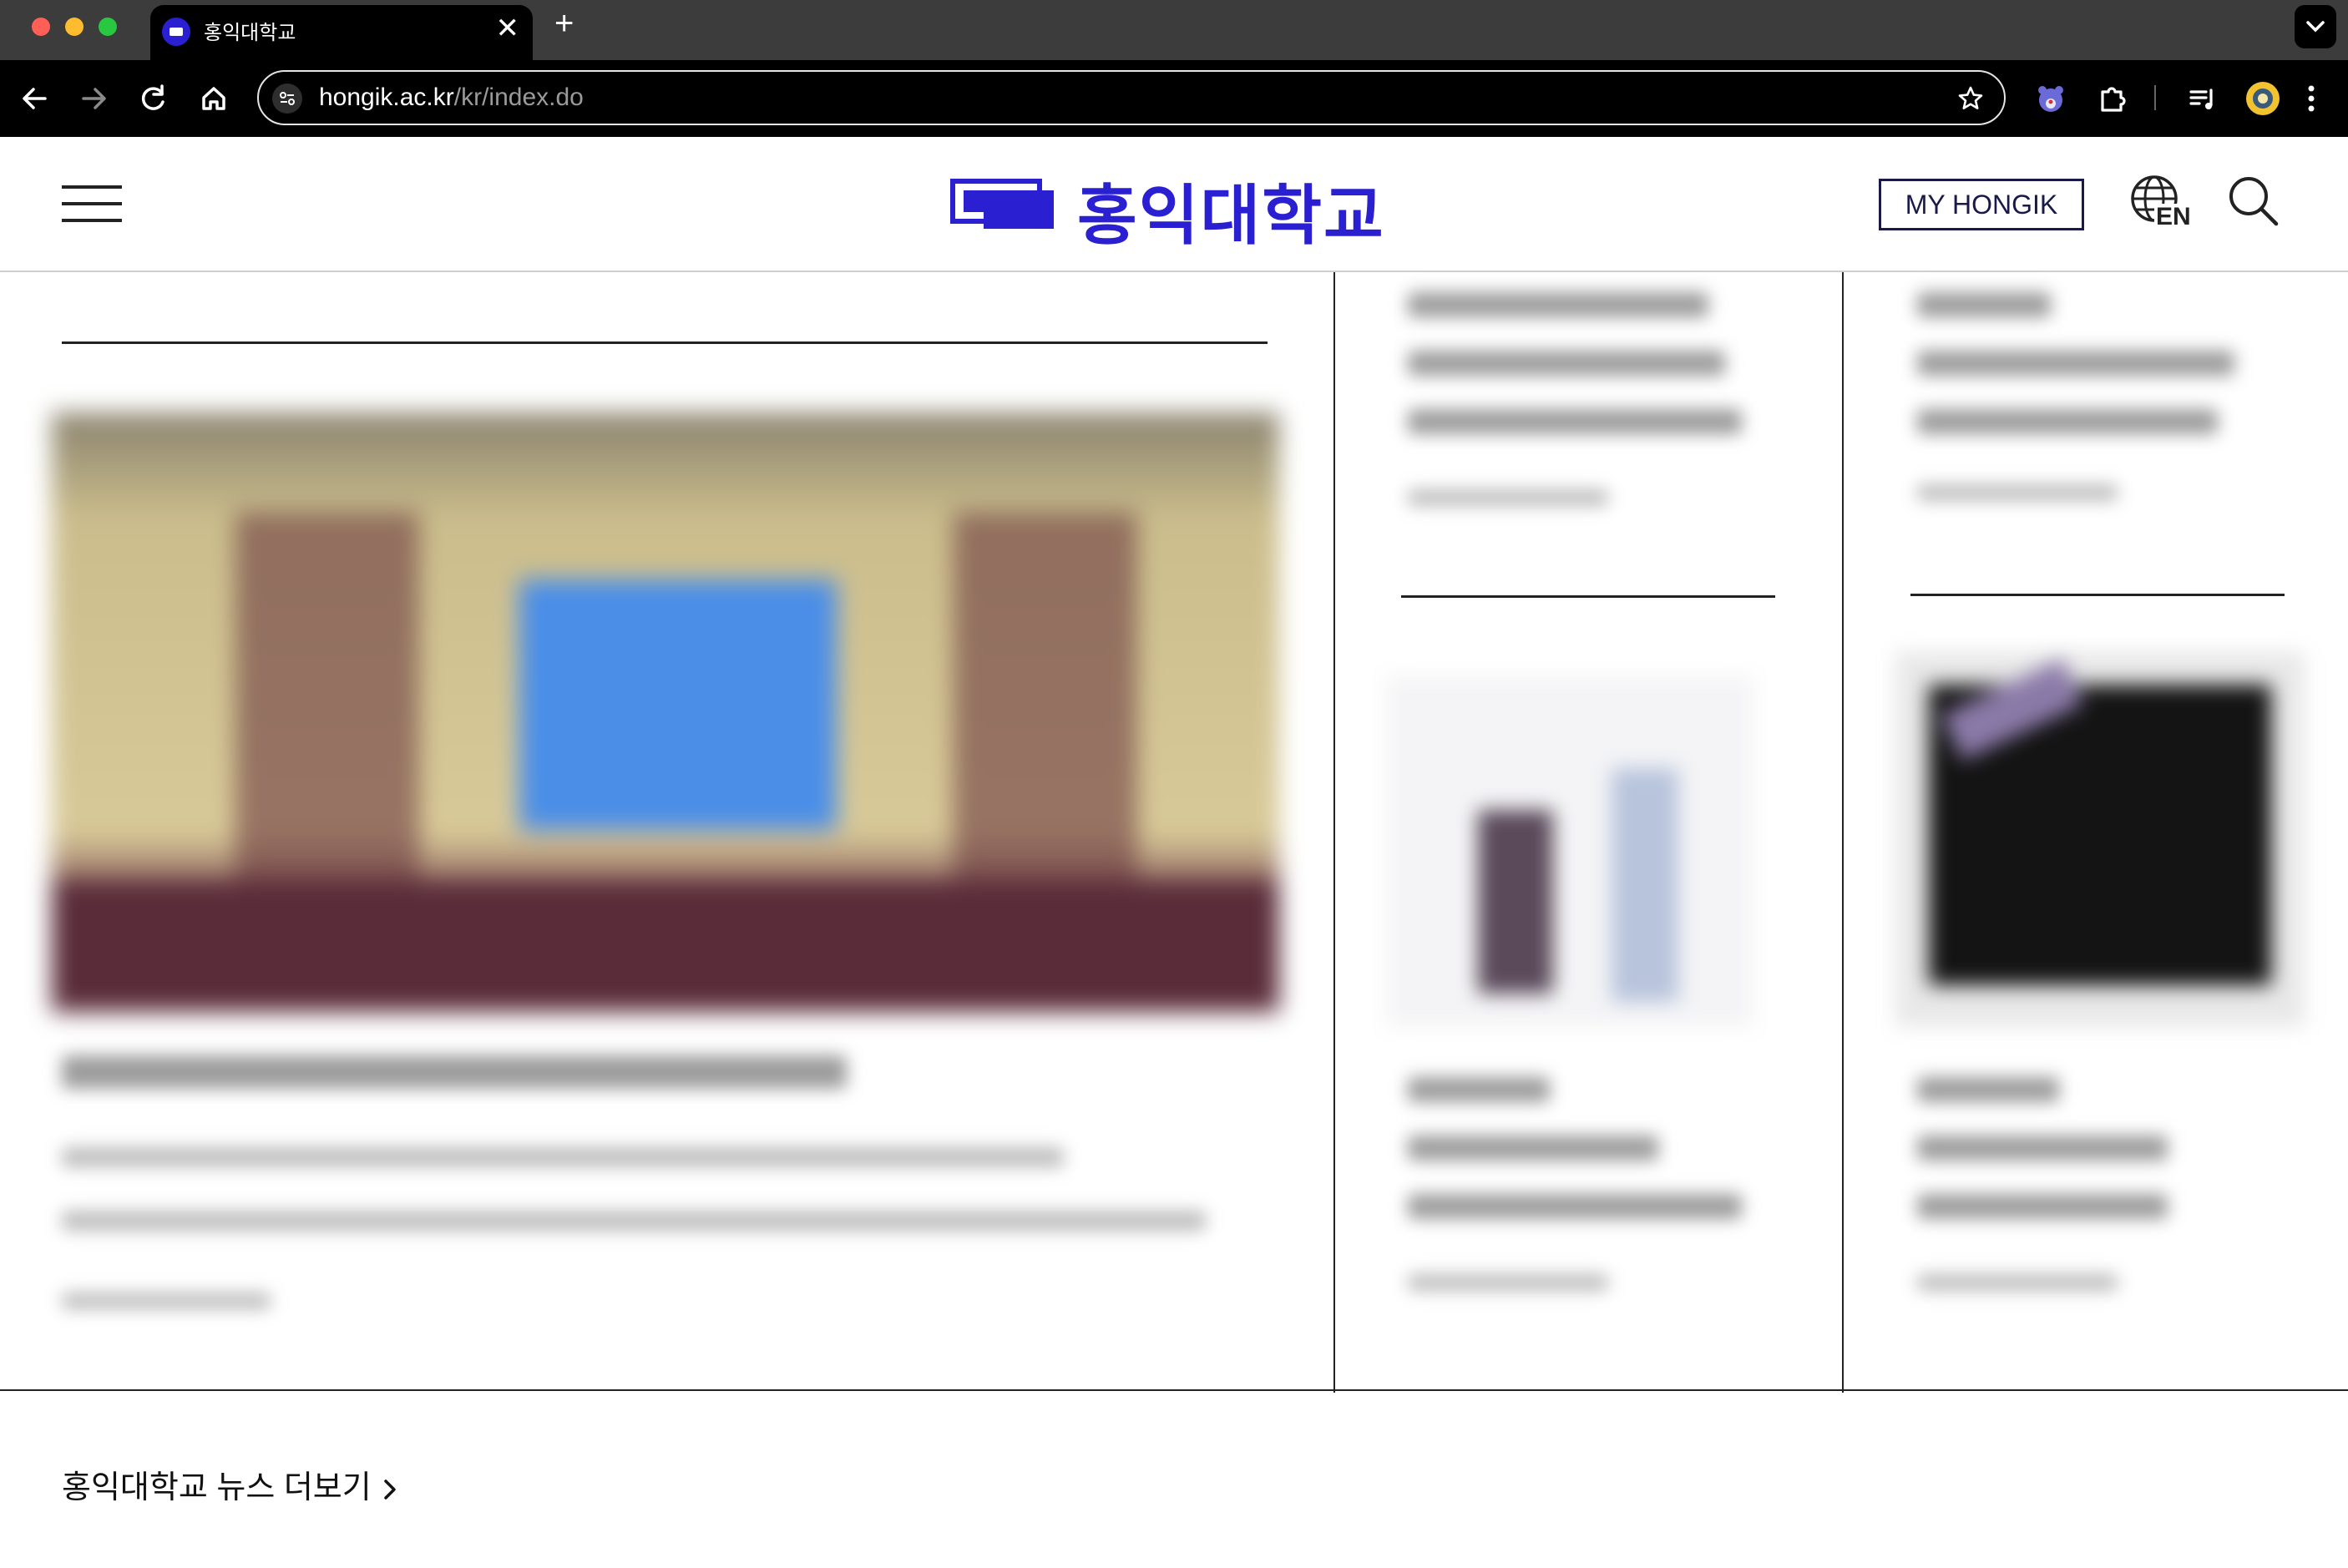 The height and width of the screenshot is (1568, 2348). I want to click on extension-bear-icon, so click(2050, 100).